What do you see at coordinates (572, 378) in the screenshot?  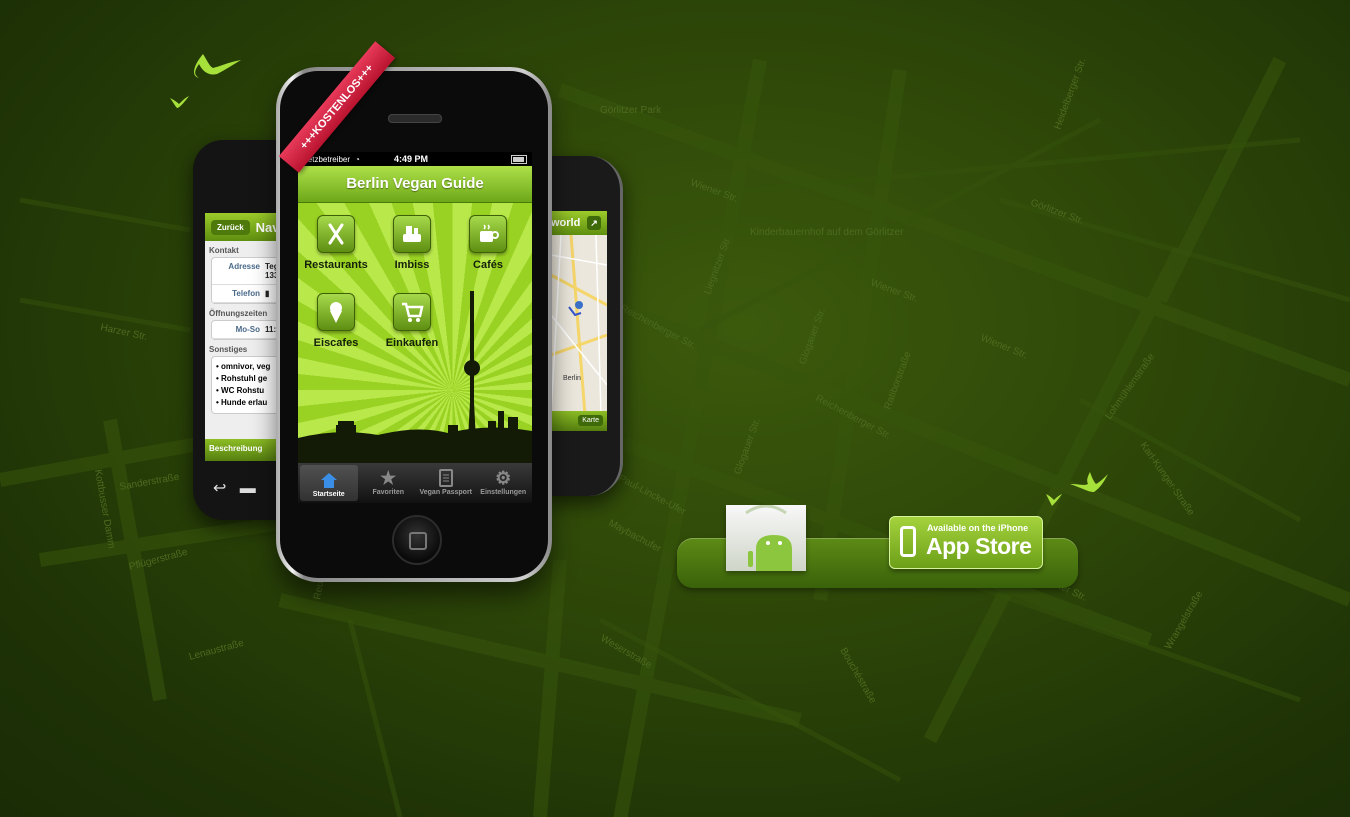 I see `map-city-label: Berlin` at bounding box center [572, 378].